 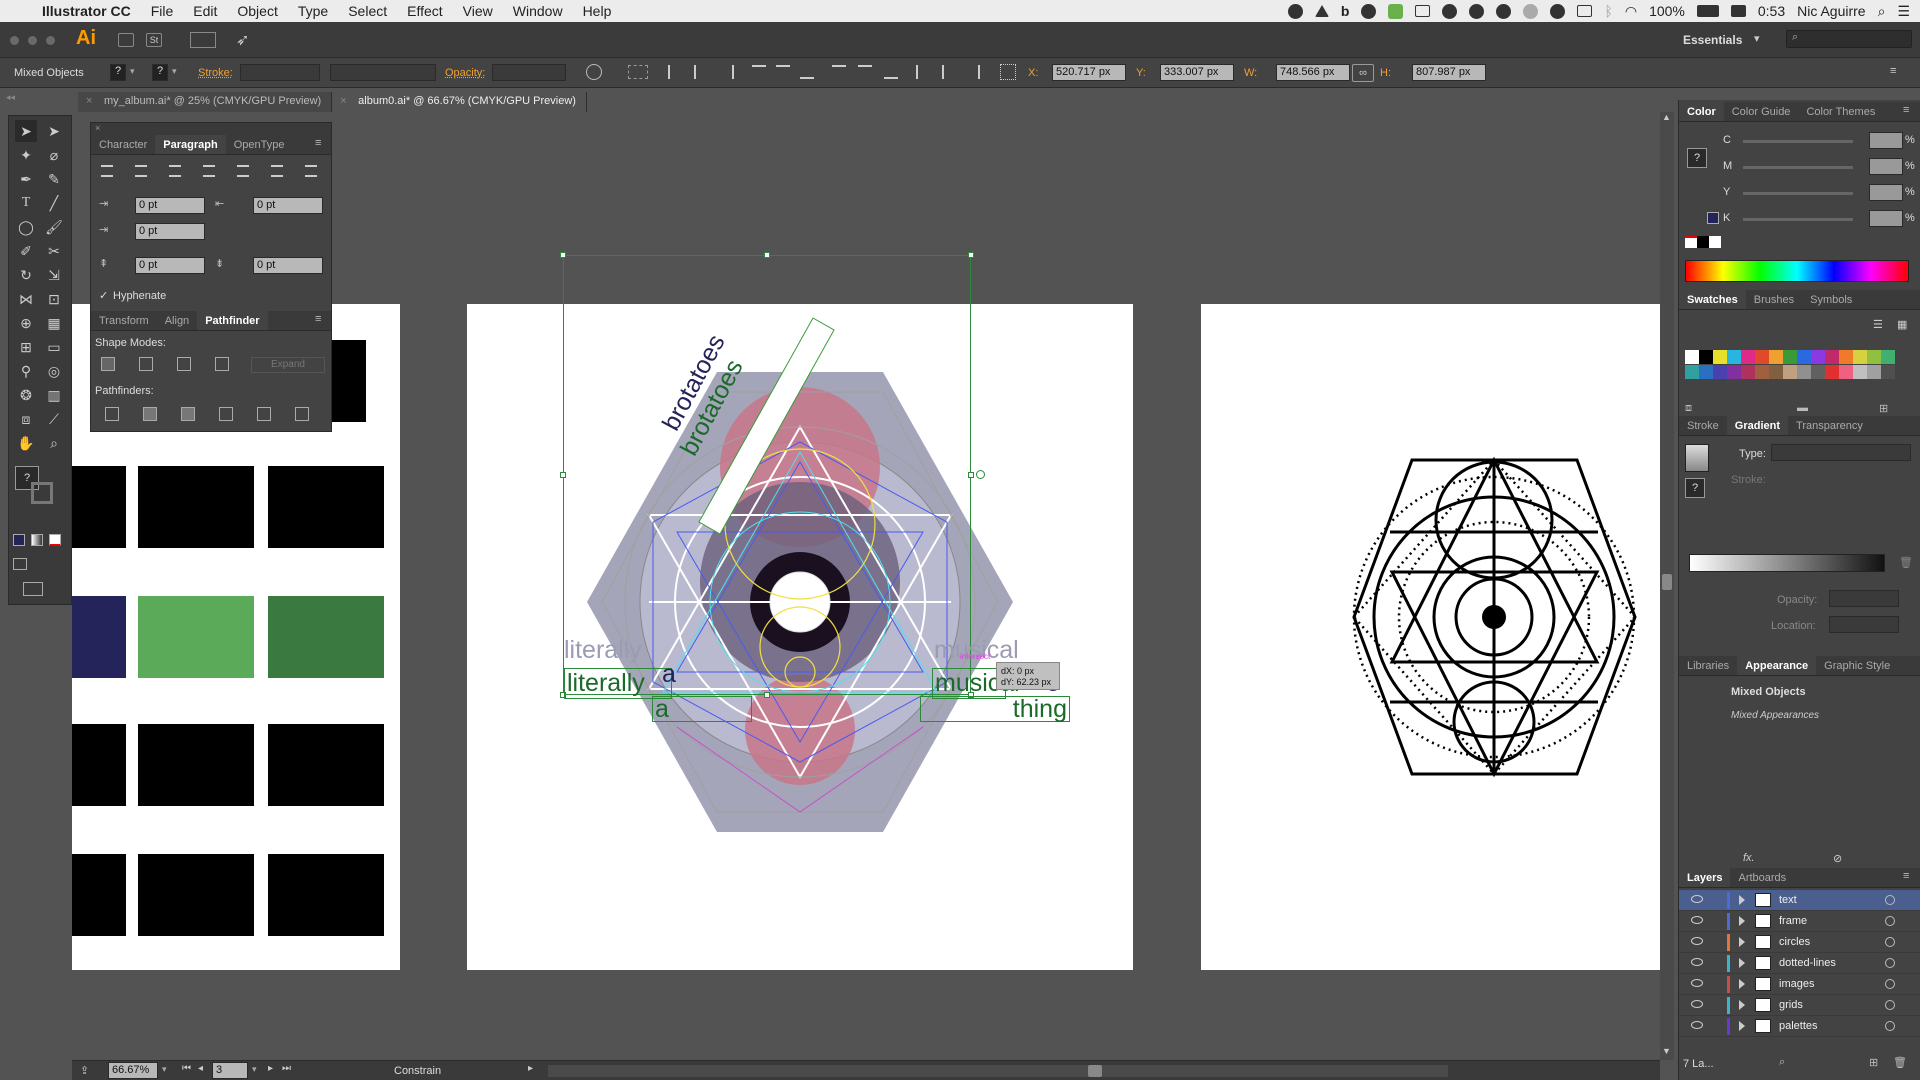 I want to click on channel-m-slider, so click(x=1798, y=167).